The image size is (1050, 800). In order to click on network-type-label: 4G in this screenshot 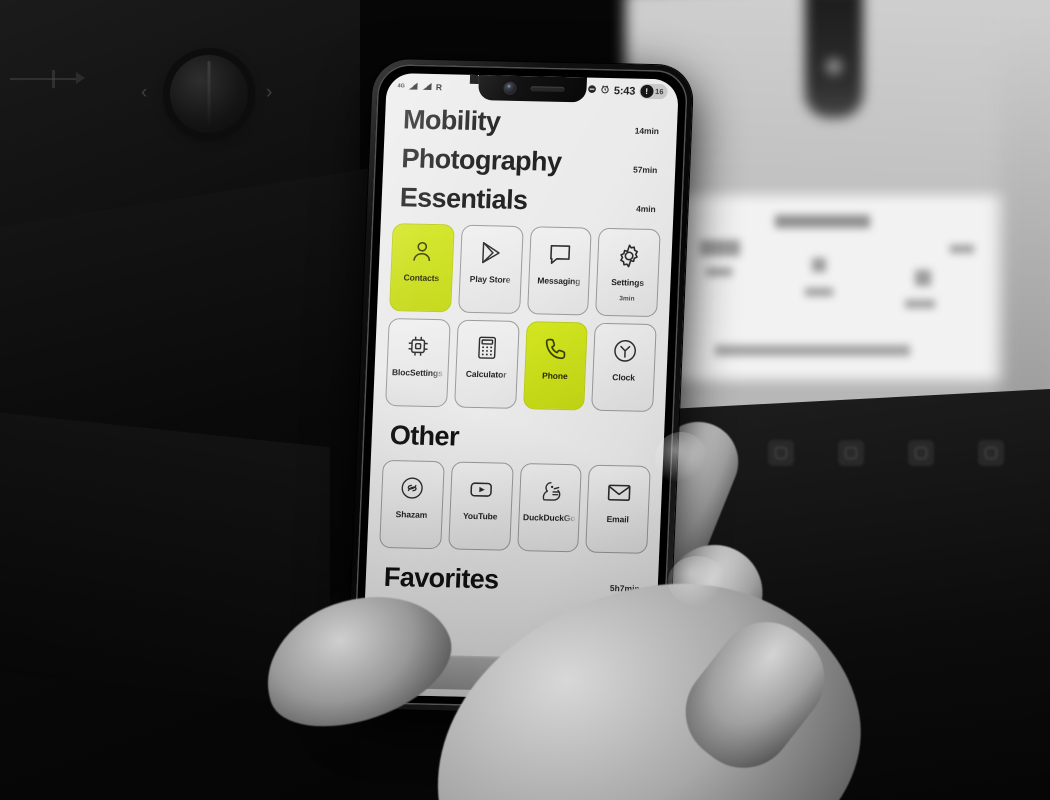, I will do `click(401, 85)`.